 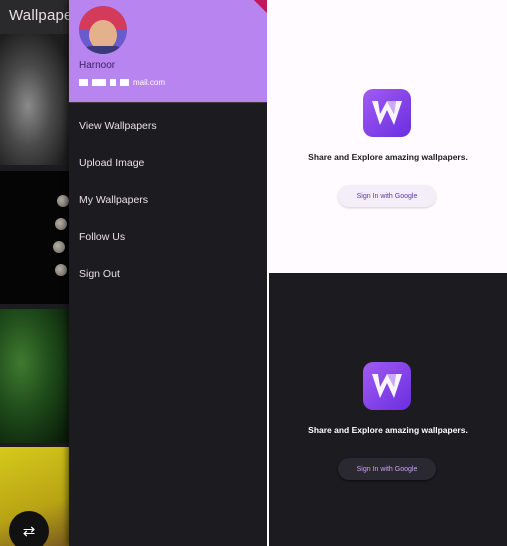 I want to click on drawer-divider, so click(x=168, y=102).